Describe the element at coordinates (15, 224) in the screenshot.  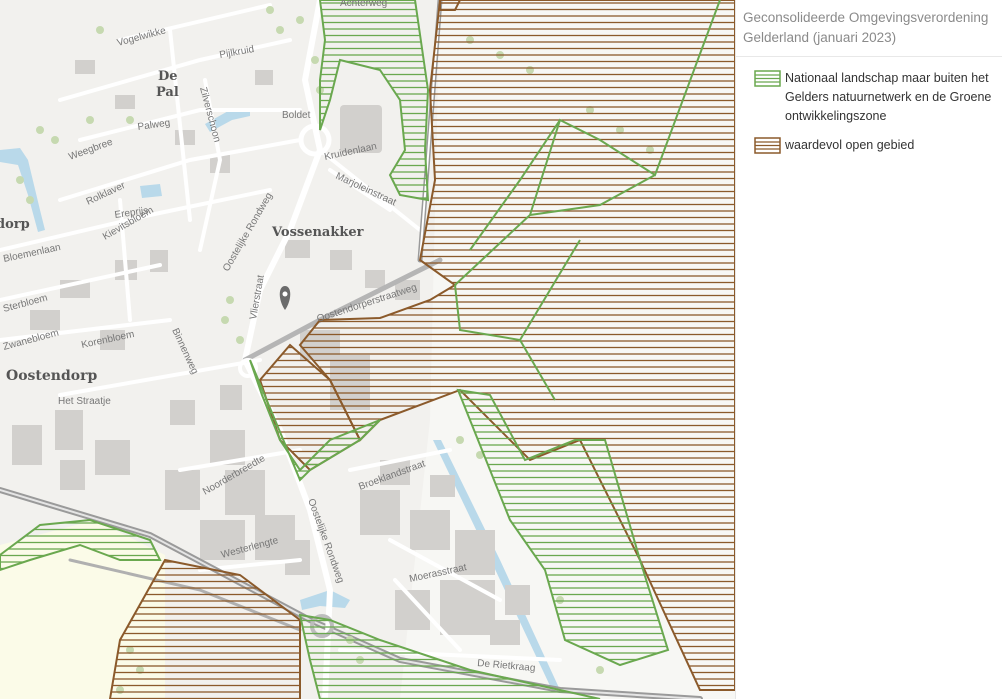
I see `place-label-dorp: dorp` at that location.